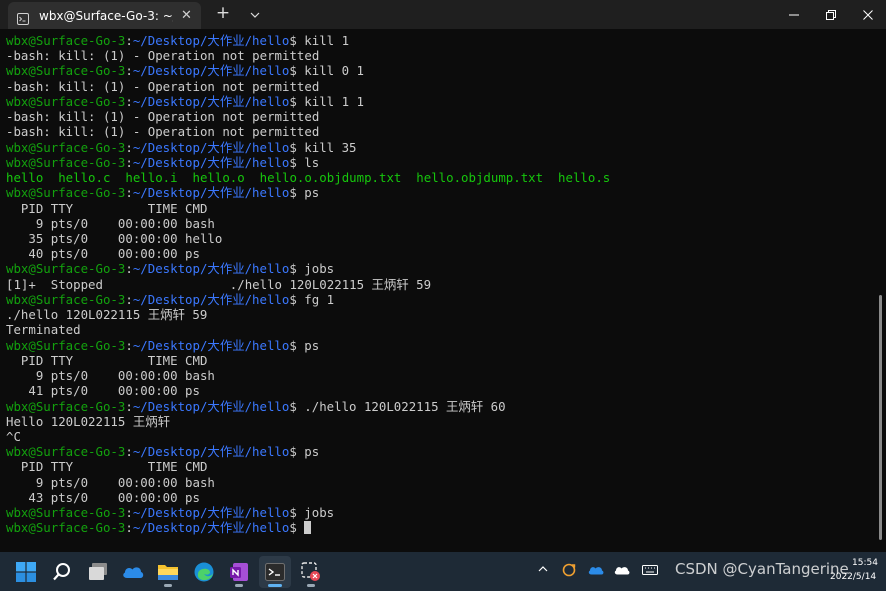  I want to click on tray-sync-icon-wrap, so click(569, 570).